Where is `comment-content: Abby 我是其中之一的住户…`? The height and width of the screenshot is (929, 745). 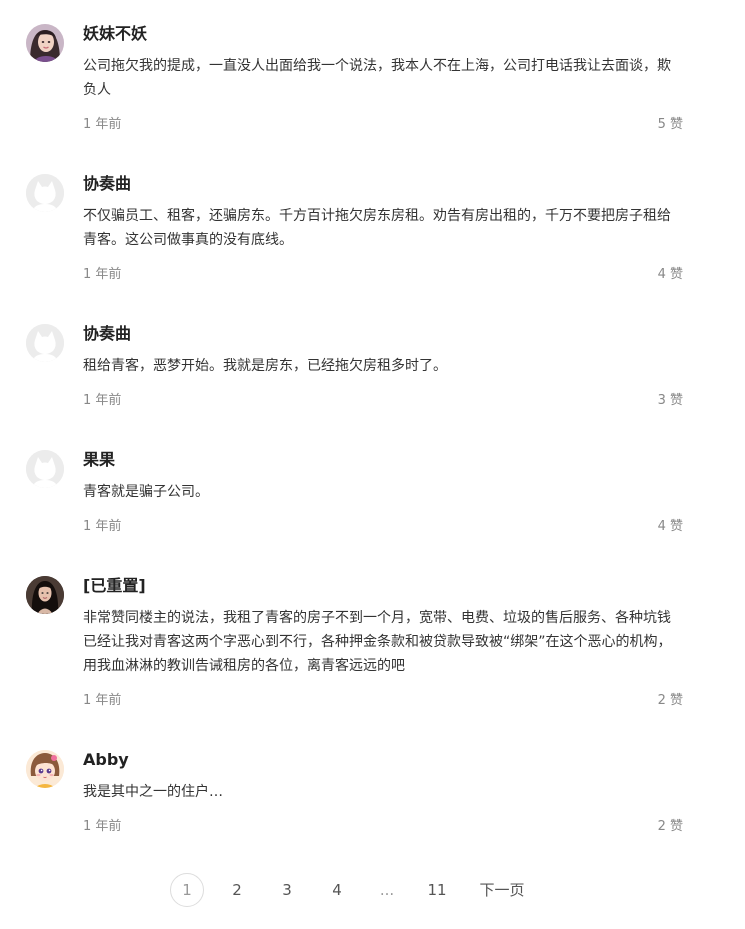 comment-content: Abby 我是其中之一的住户… is located at coordinates (383, 777).